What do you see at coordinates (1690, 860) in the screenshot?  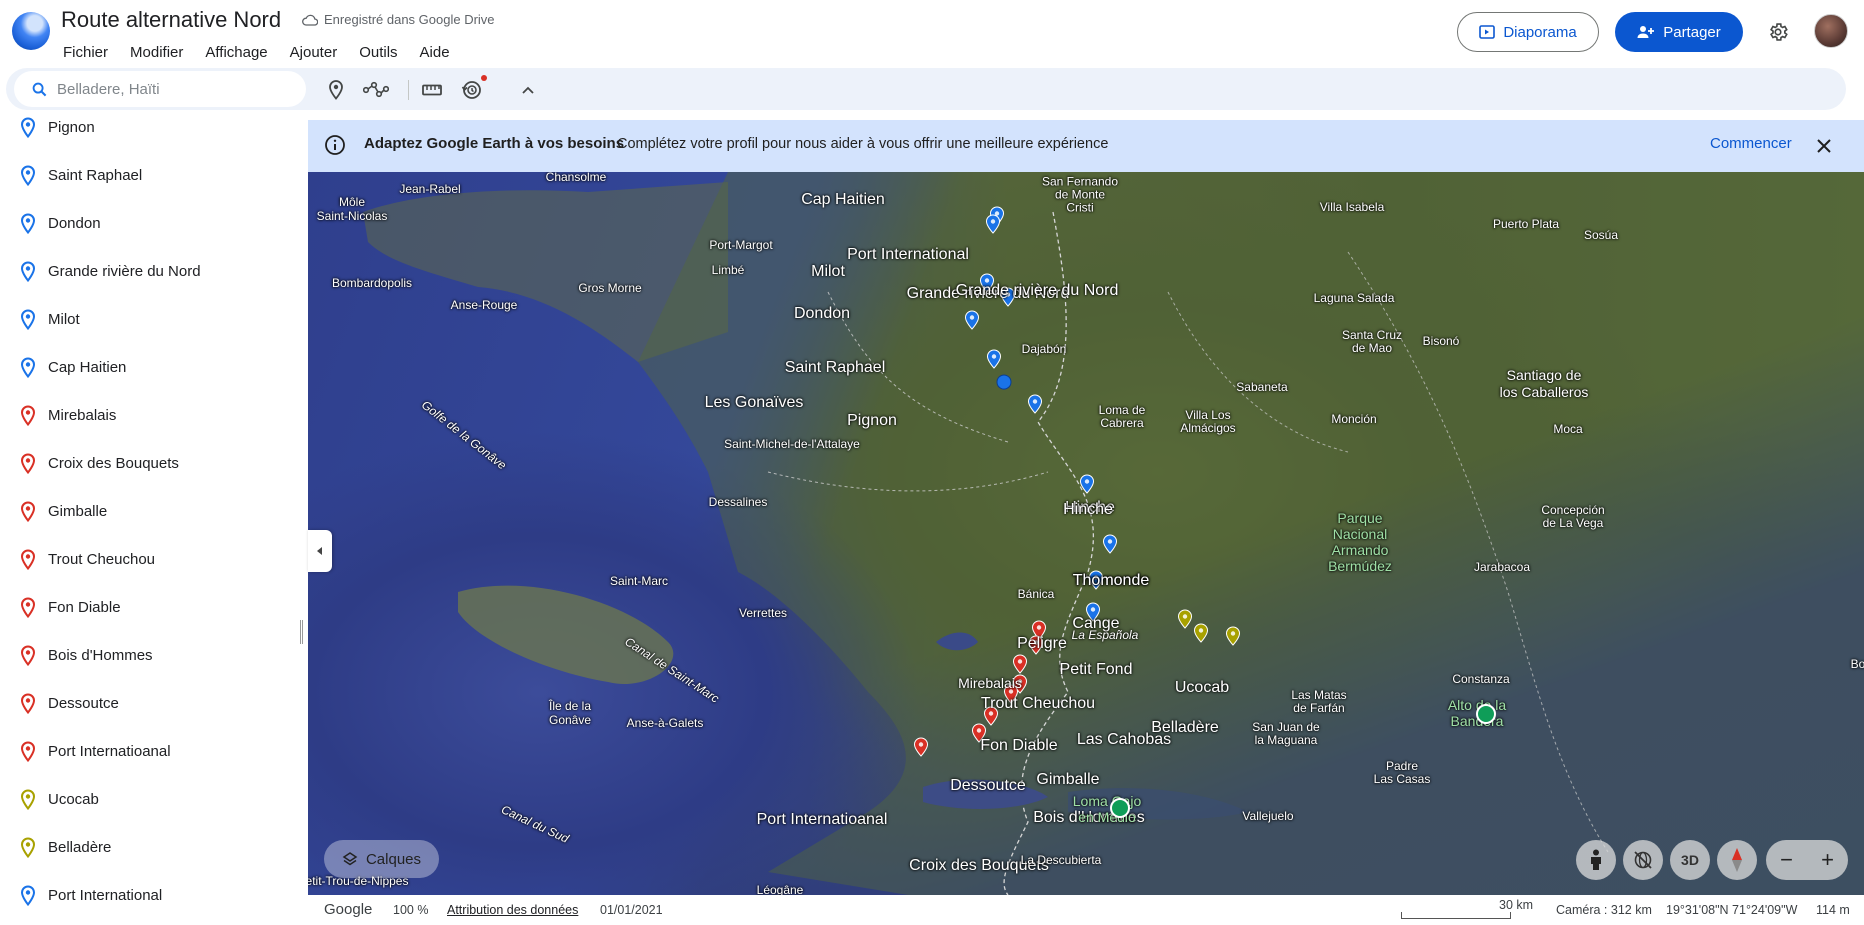 I see `toggle-3d-button: 3D` at bounding box center [1690, 860].